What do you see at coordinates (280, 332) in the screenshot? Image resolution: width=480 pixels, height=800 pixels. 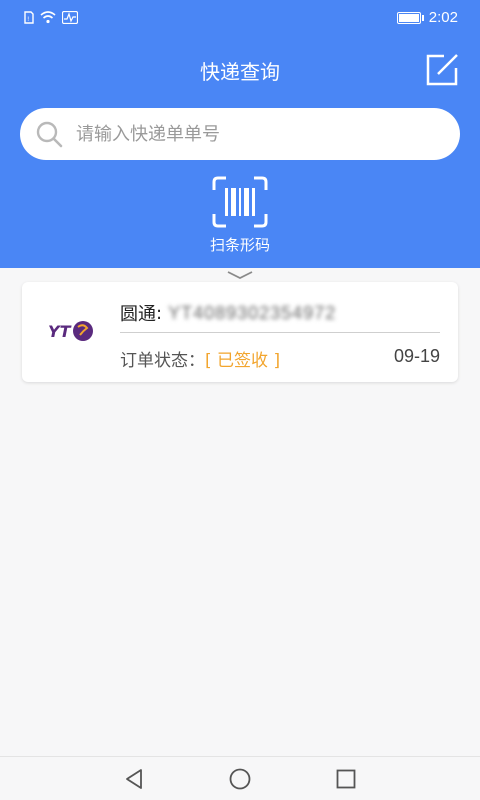 I see `card-divider` at bounding box center [280, 332].